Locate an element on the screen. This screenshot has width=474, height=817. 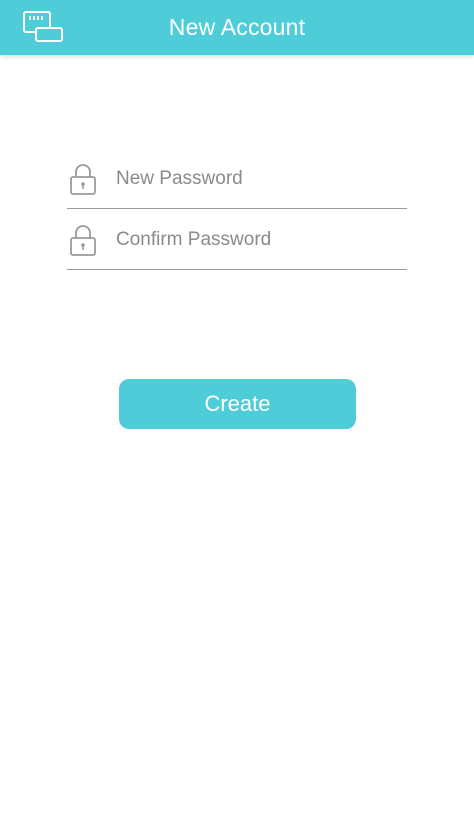
app-header: New Account is located at coordinates (237, 27).